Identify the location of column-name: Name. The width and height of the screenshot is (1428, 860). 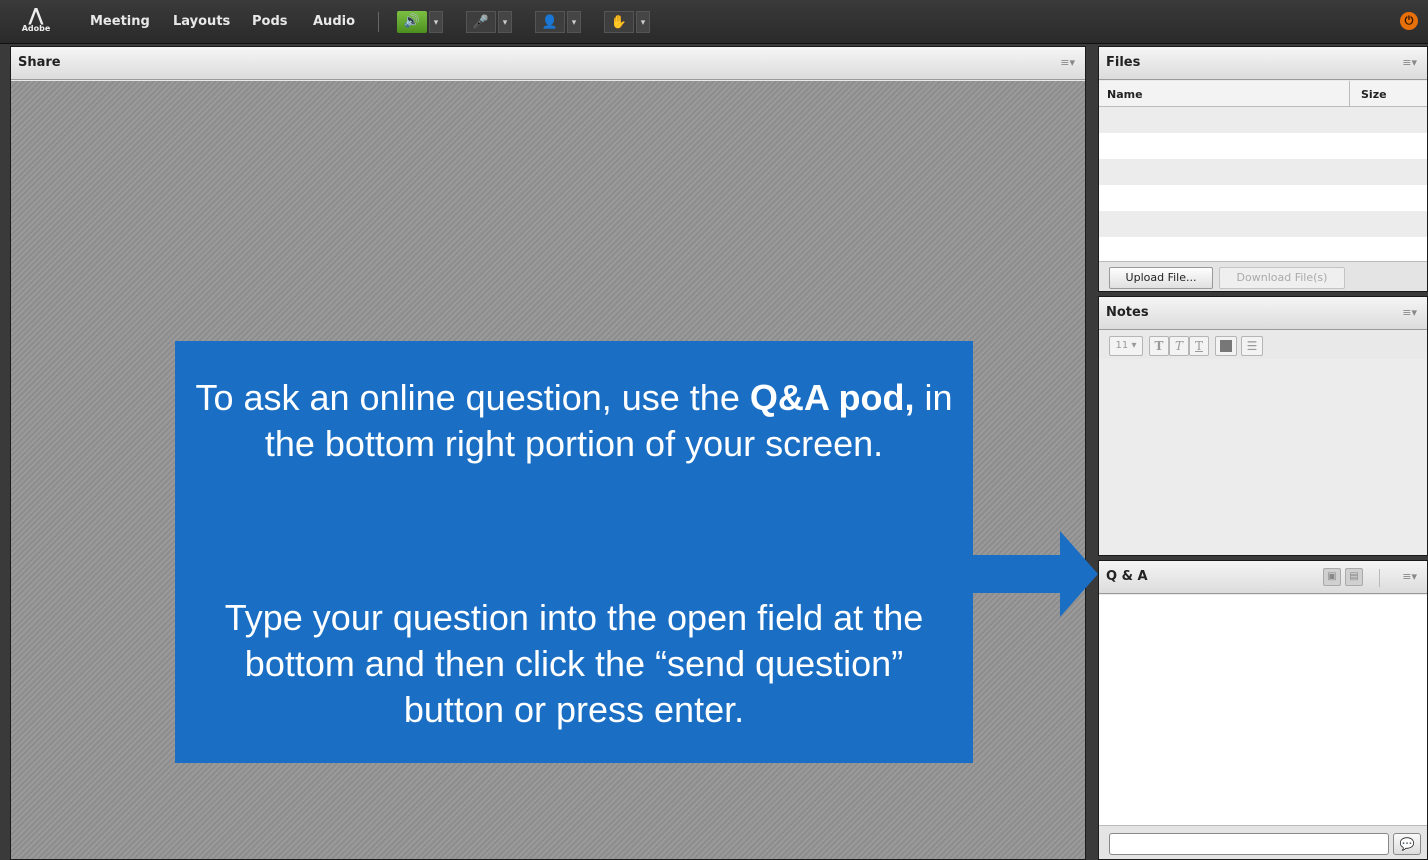
(1125, 94).